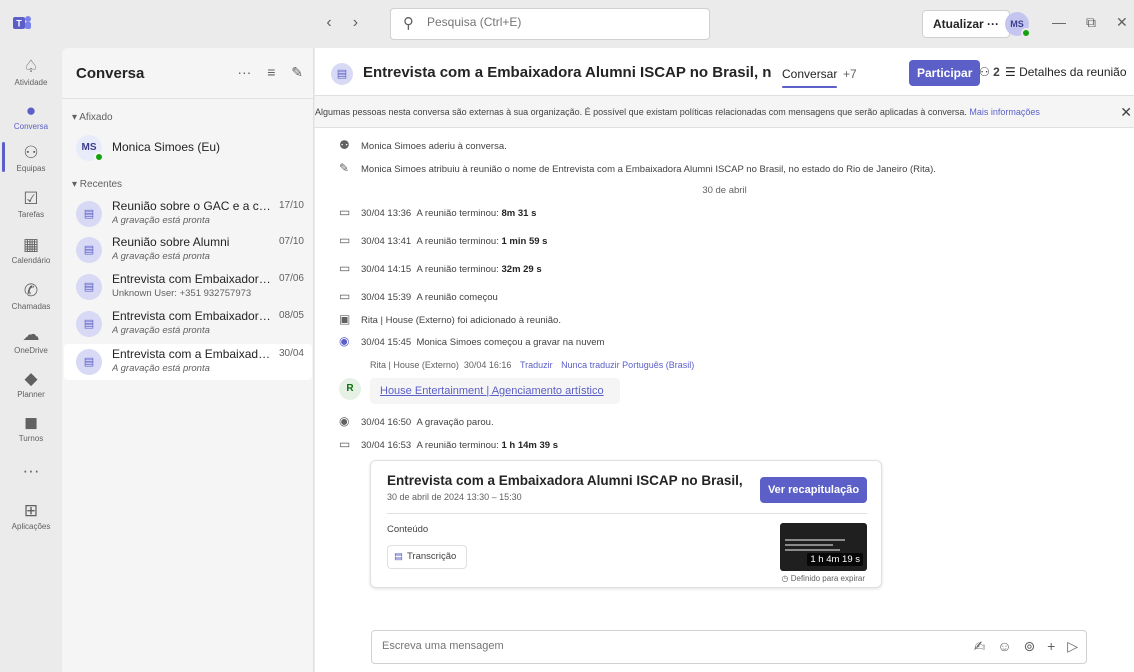 This screenshot has height=672, width=1134. I want to click on chat-item-pinned-self: MS Monica Simoes (Eu), so click(188, 148).